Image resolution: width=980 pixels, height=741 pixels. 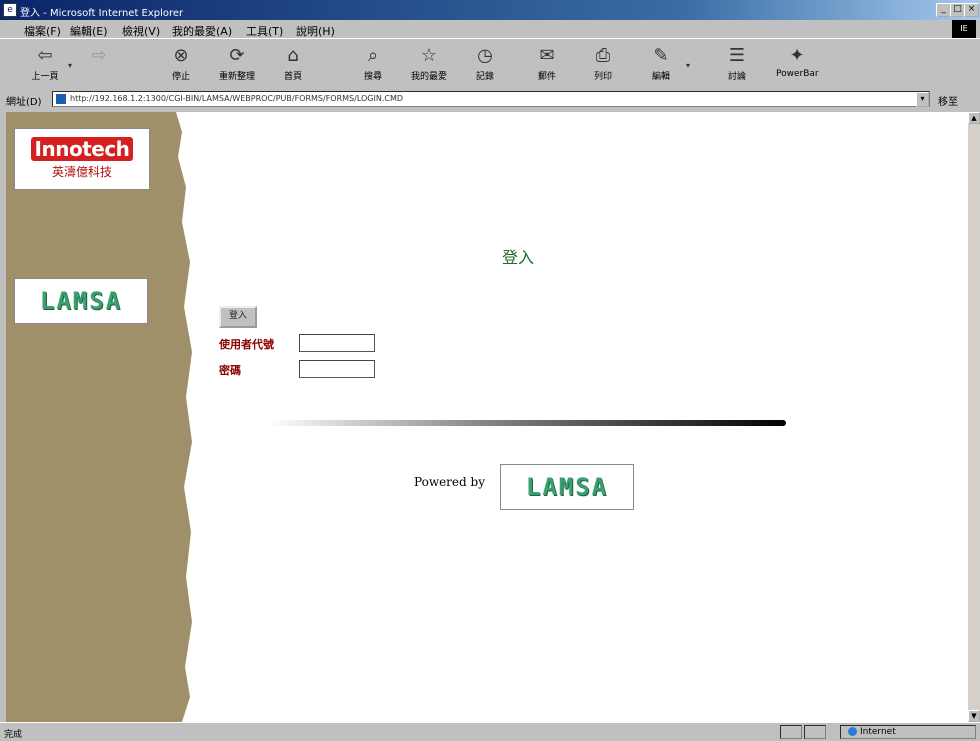 I want to click on favorites-icon: ☆, so click(x=429, y=55).